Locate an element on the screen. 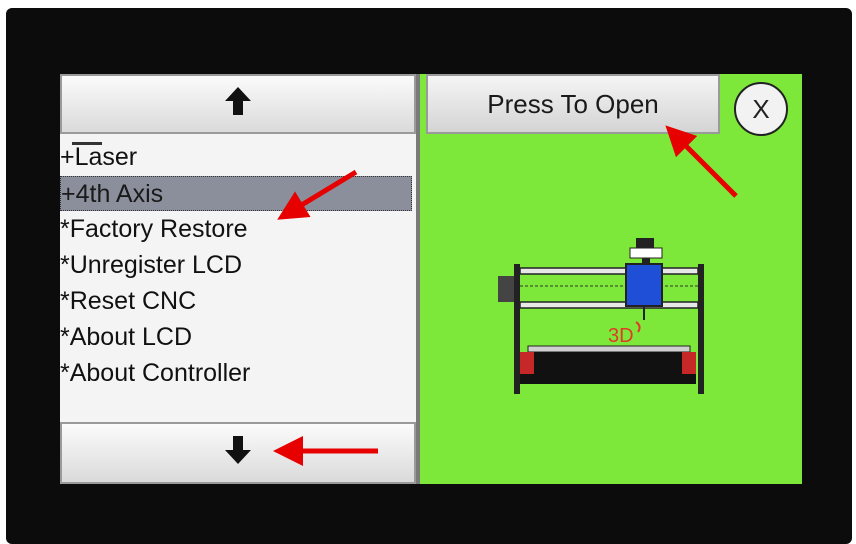 Image resolution: width=856 pixels, height=544 pixels. arrow-down-icon is located at coordinates (238, 453).